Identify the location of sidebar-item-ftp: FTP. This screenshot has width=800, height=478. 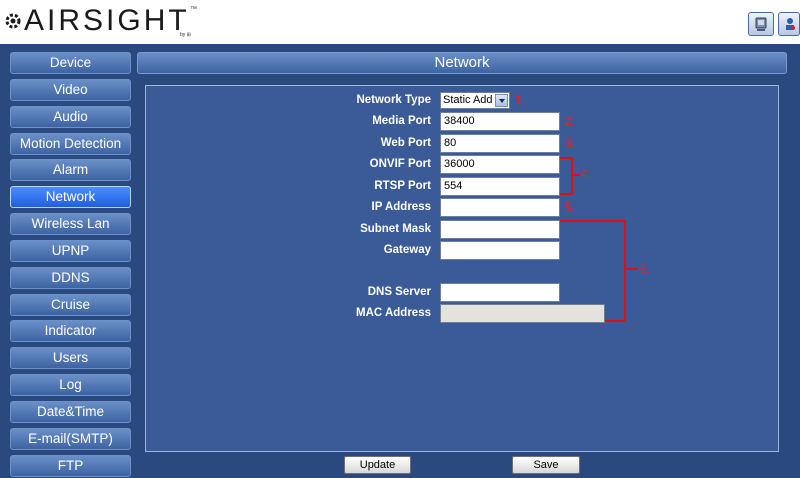
(70, 465).